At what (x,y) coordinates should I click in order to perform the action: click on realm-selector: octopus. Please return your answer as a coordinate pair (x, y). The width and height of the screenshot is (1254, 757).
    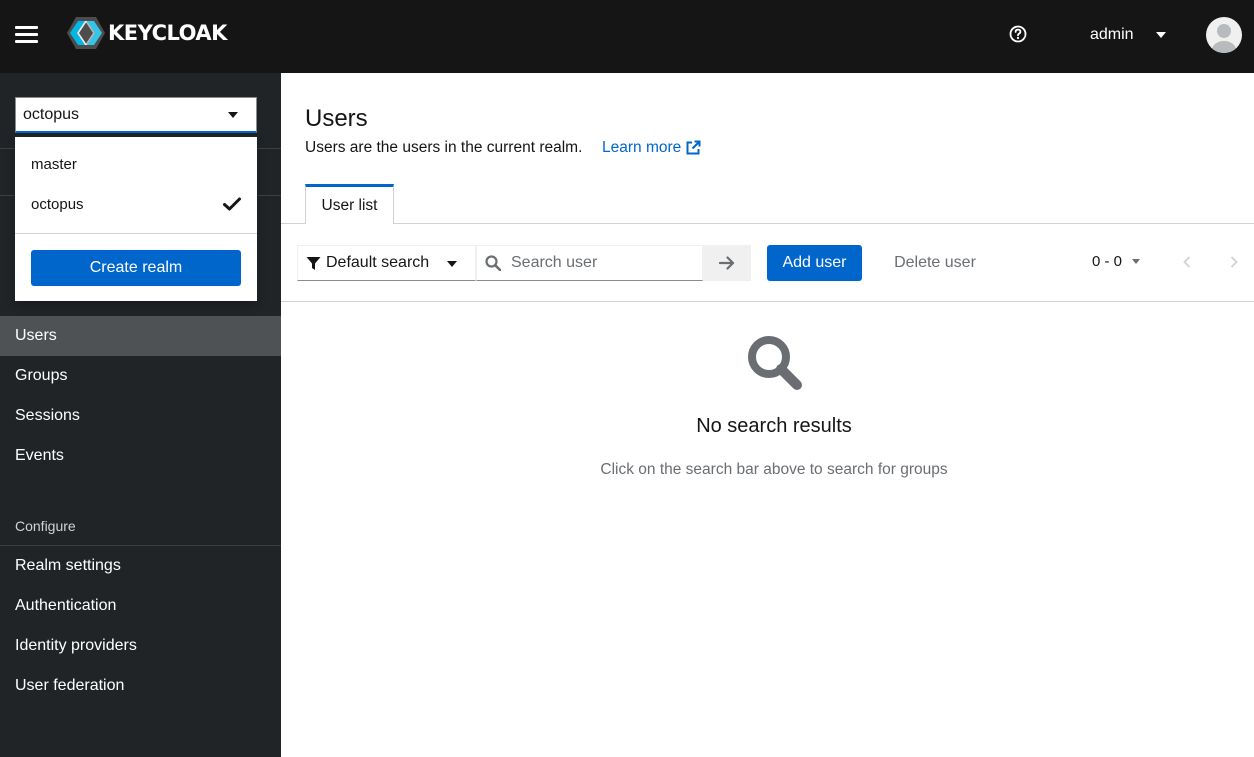
    Looking at the image, I should click on (136, 115).